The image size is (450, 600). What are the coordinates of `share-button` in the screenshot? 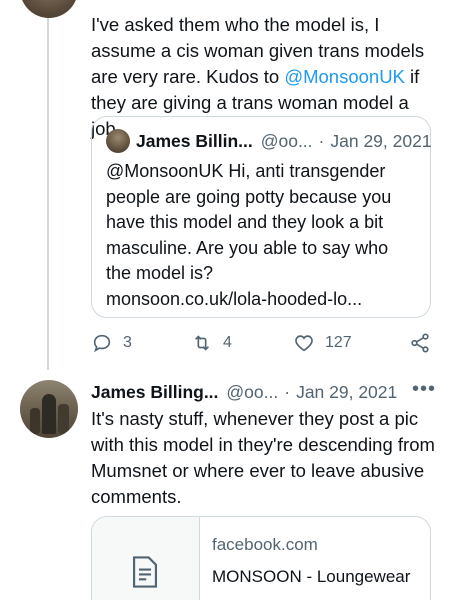 It's located at (420, 343).